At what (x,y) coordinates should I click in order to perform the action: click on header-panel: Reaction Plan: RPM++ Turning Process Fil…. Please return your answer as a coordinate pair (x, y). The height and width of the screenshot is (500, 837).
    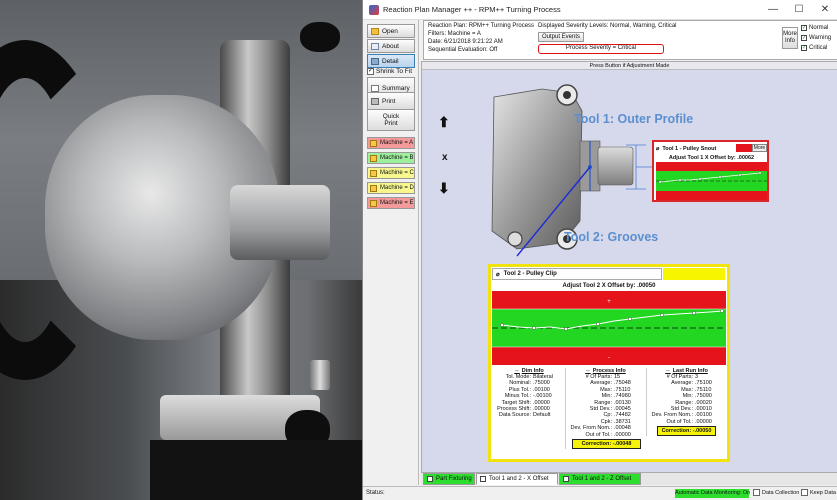
    Looking at the image, I should click on (630, 40).